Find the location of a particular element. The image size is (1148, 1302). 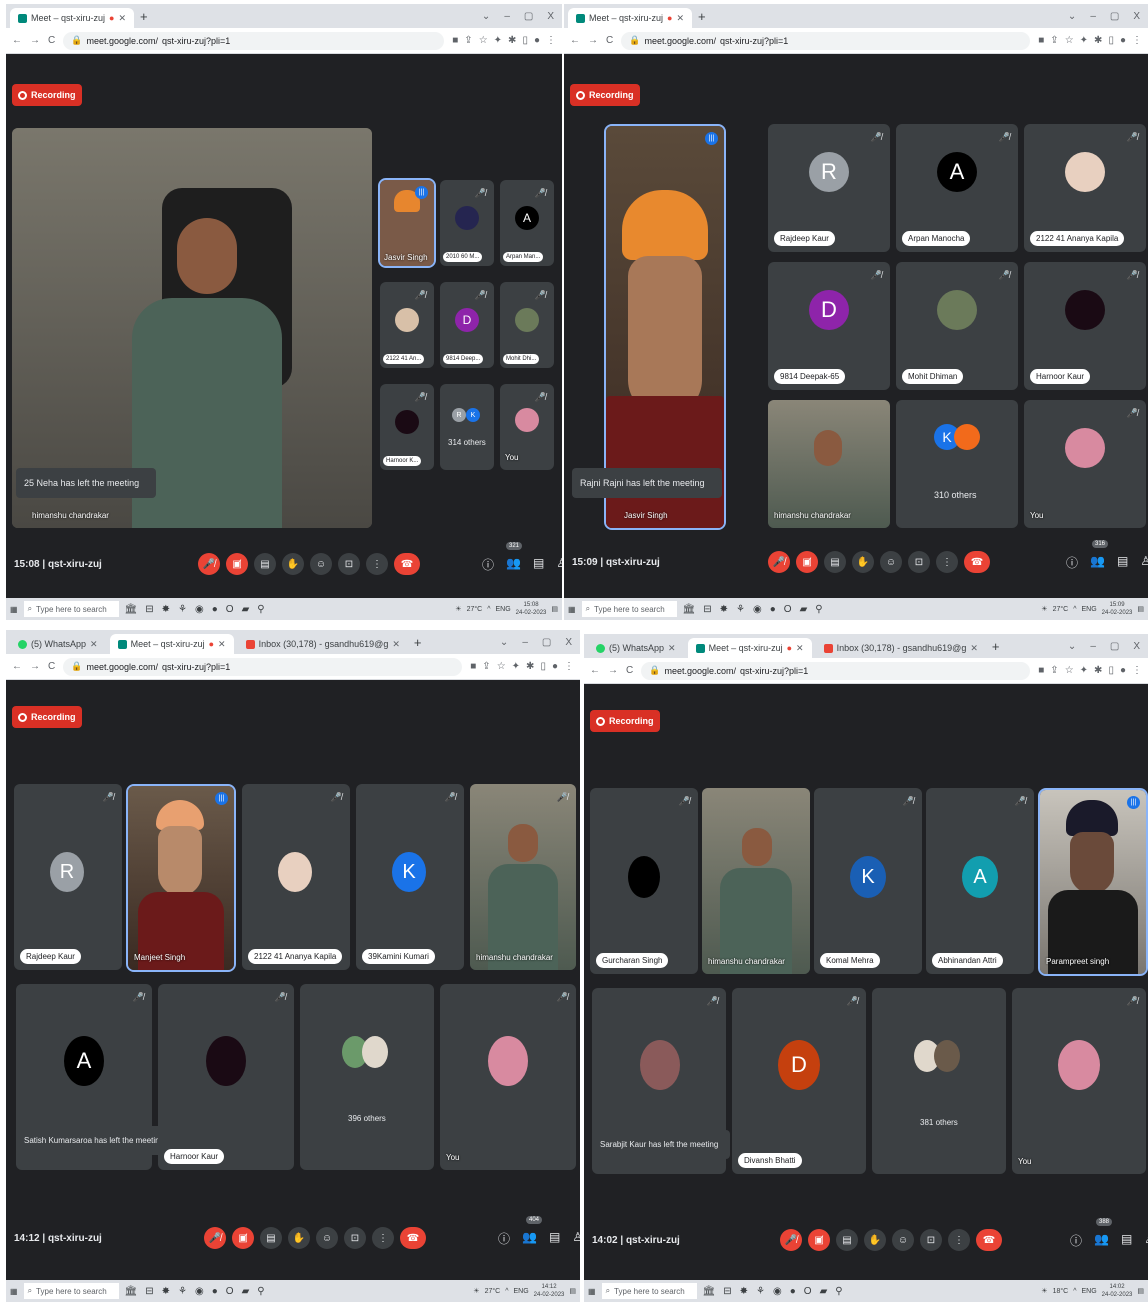

folder-icon: ▰ is located at coordinates (246, 1291).